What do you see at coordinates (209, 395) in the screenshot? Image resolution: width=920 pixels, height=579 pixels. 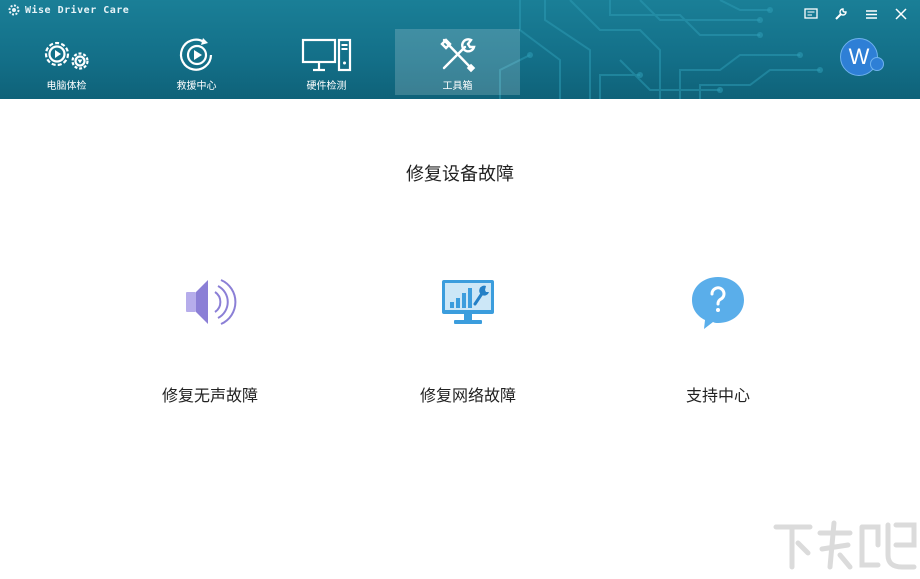 I see `tool-label: 修复无声故障` at bounding box center [209, 395].